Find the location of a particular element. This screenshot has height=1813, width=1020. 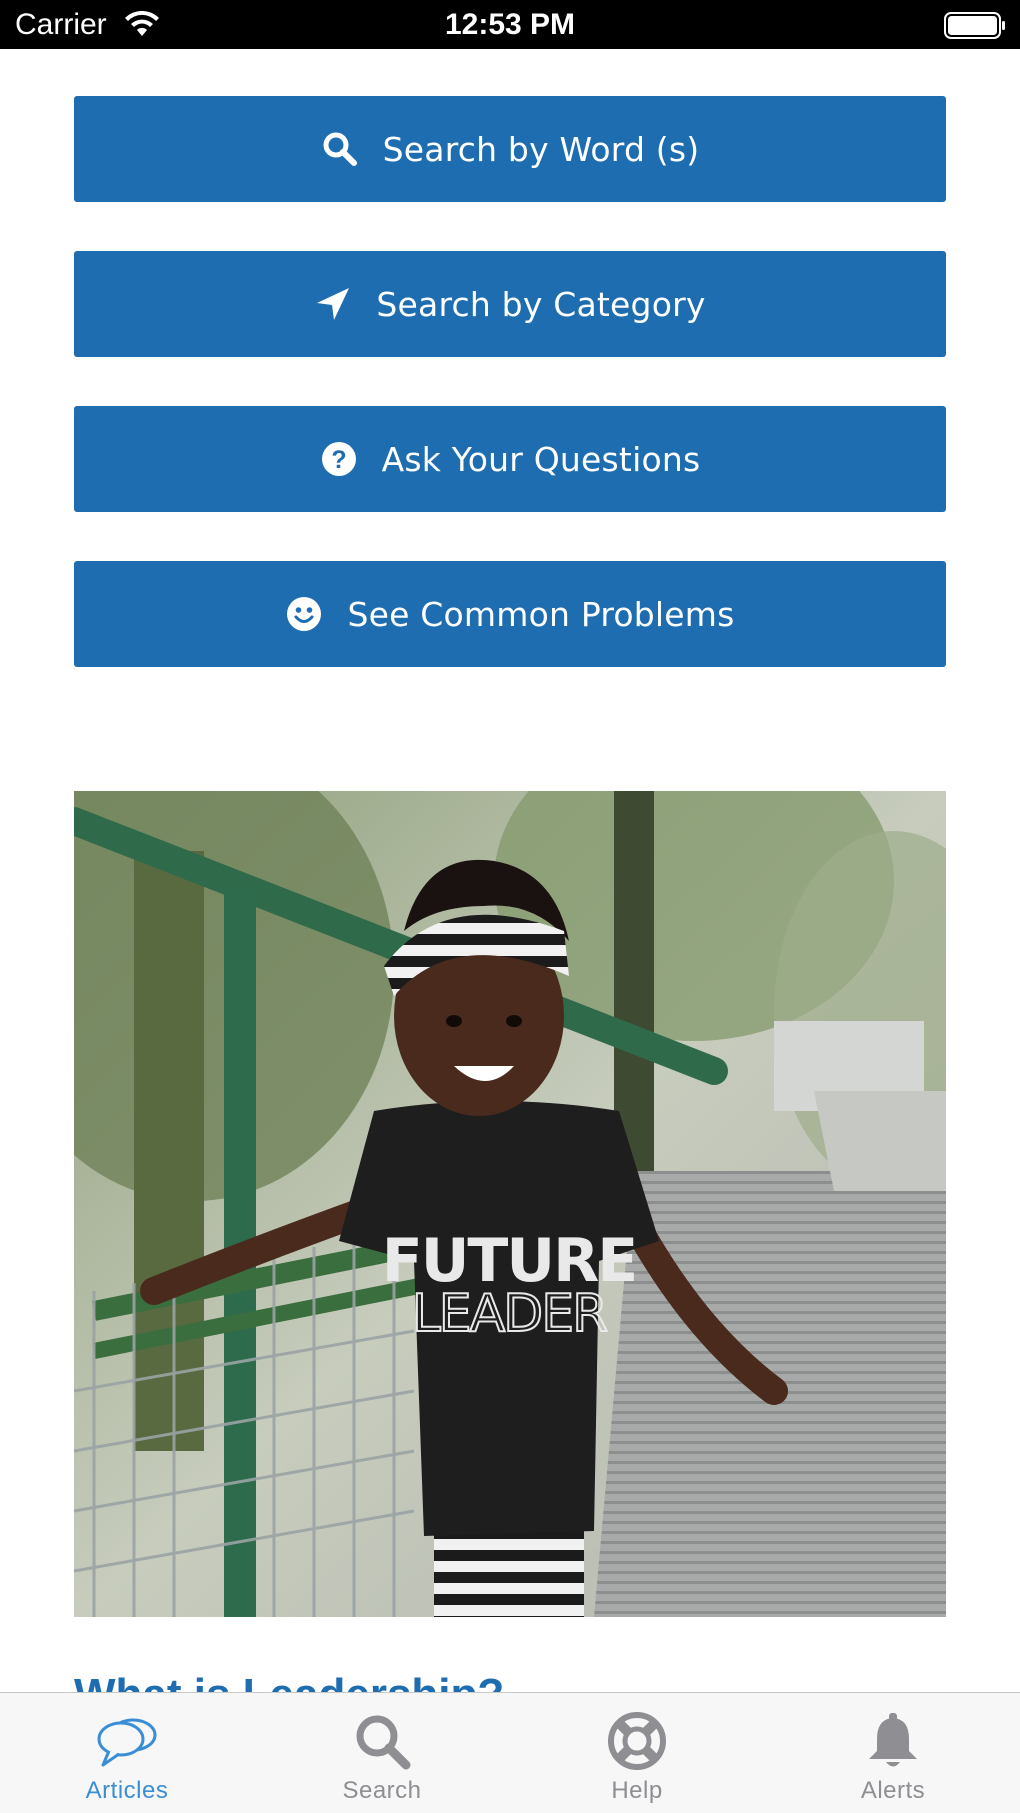

search-by-word-button: Search by Word (s) is located at coordinates (510, 149).